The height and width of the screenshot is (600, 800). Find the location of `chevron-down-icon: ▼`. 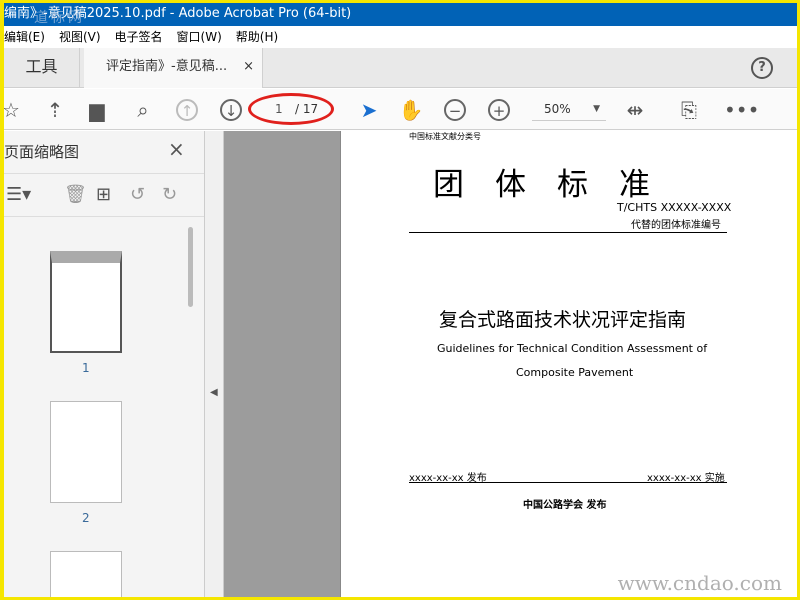

chevron-down-icon: ▼ is located at coordinates (596, 109).